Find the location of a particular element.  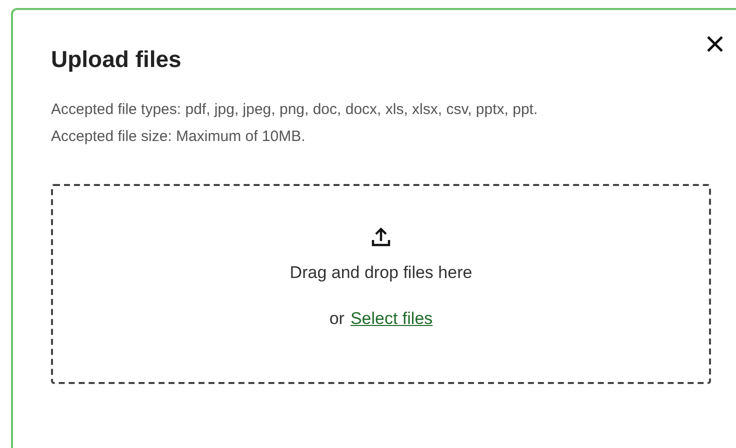

dialog-title: Upload files is located at coordinates (116, 59).